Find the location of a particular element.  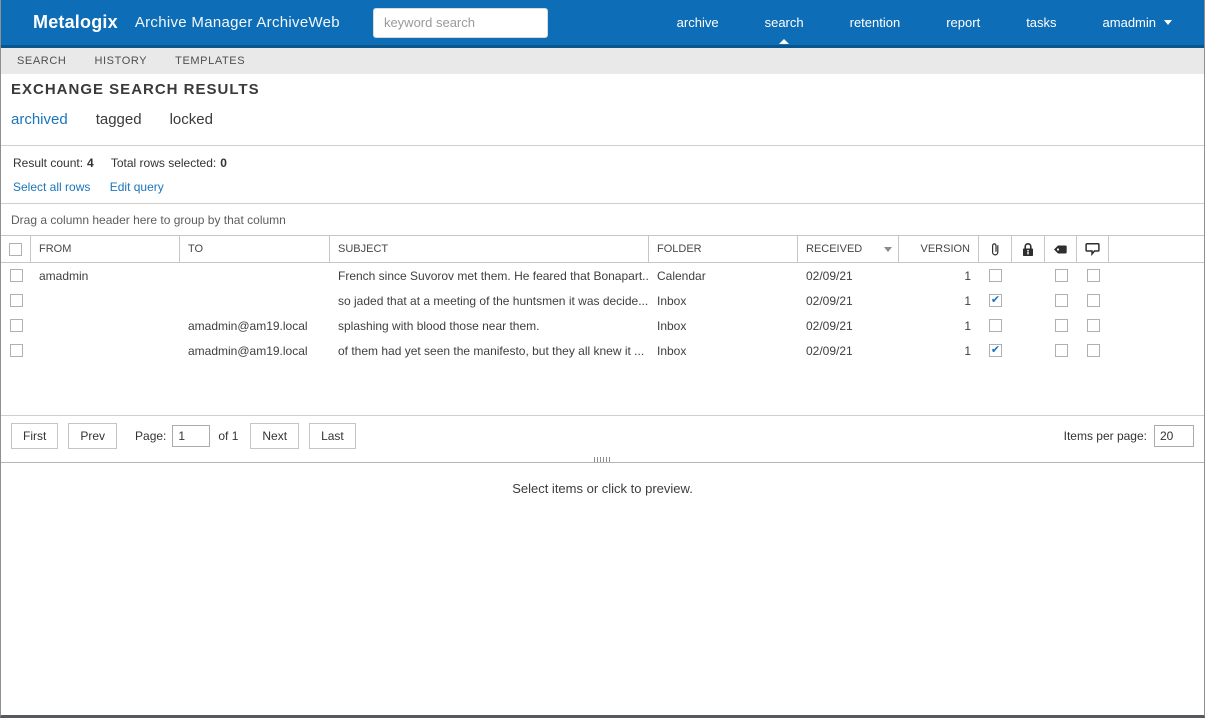

grid-empty-space is located at coordinates (602, 389).